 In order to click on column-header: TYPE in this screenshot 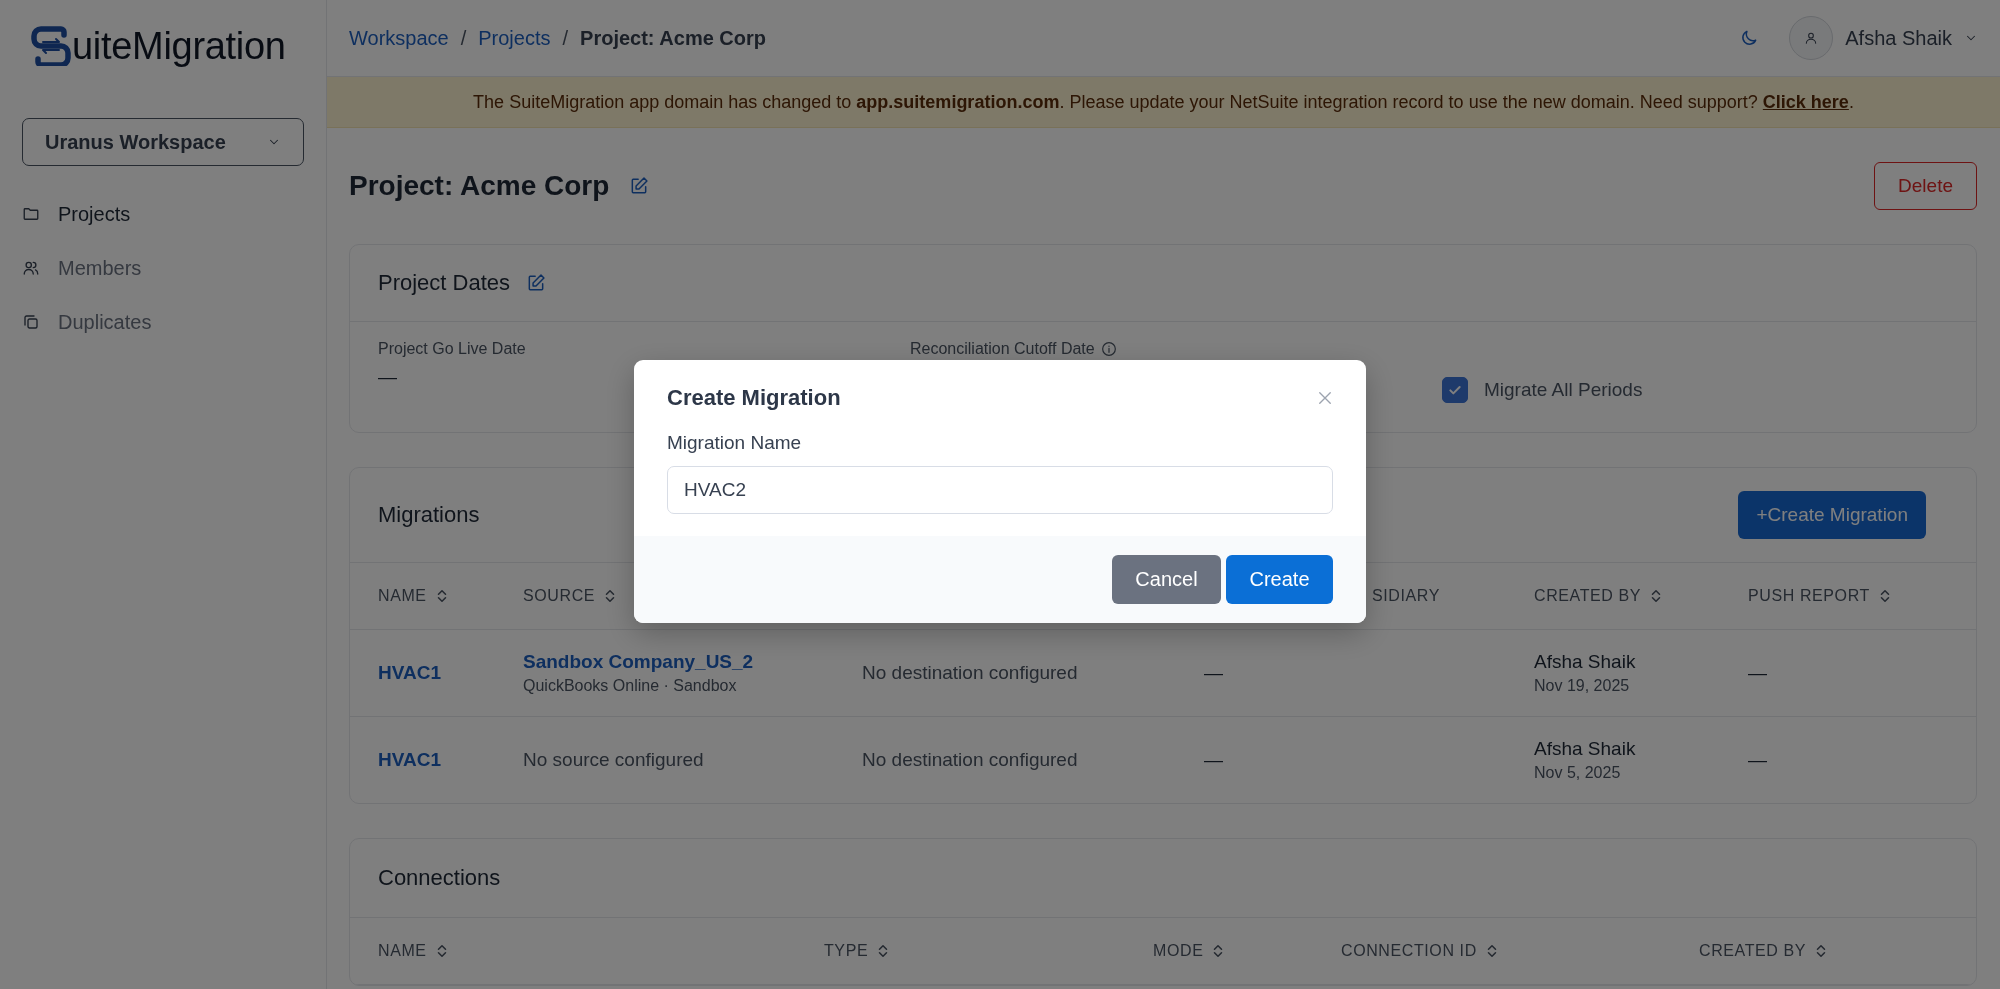, I will do `click(846, 951)`.